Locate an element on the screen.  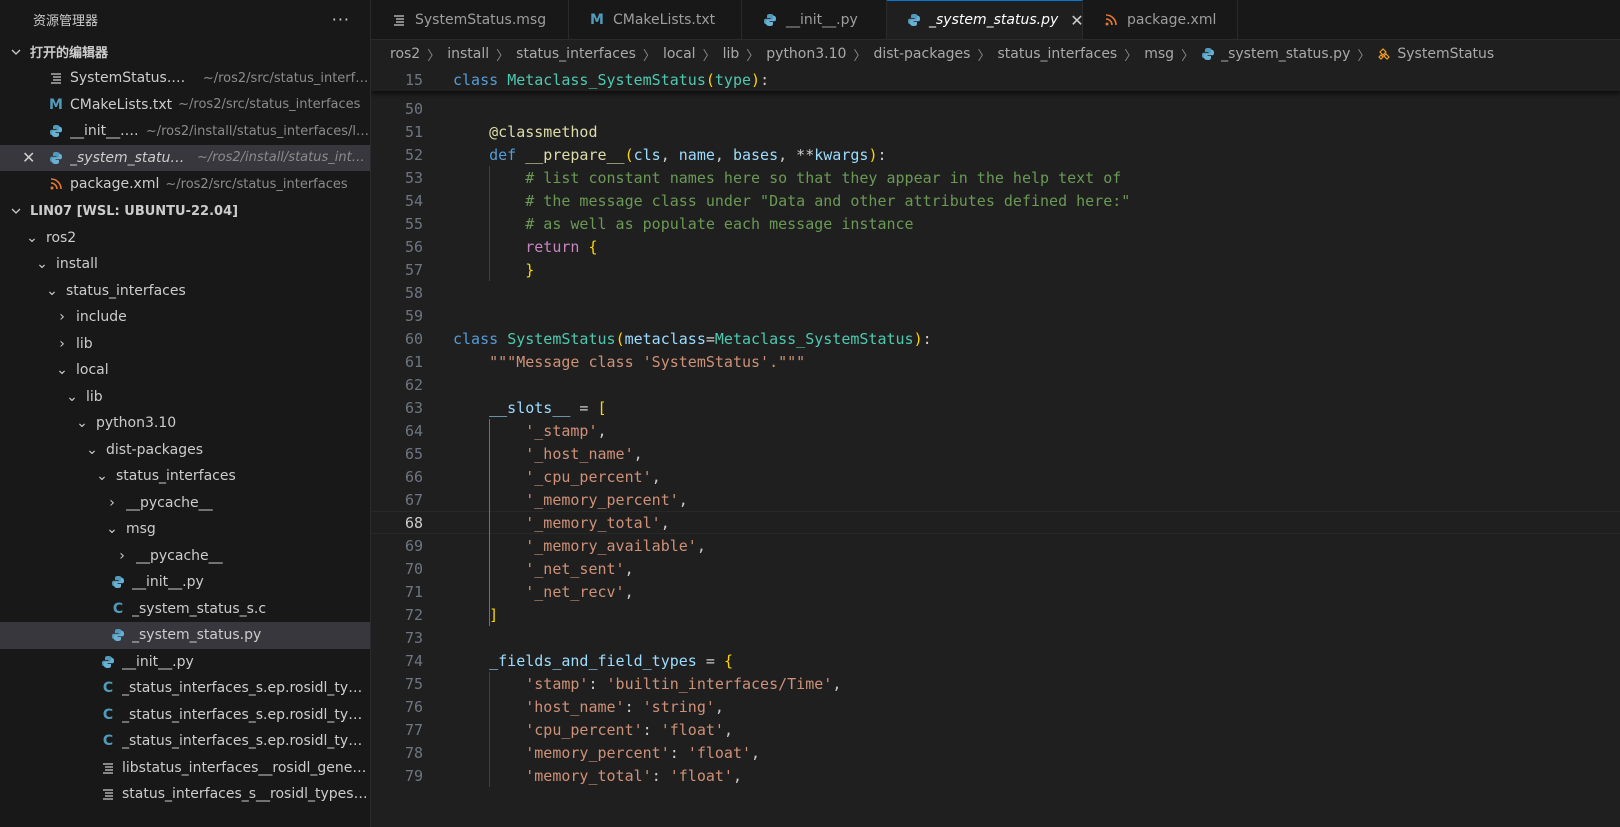
breadcrumb-item: SystemStatus is located at coordinates (1445, 54).